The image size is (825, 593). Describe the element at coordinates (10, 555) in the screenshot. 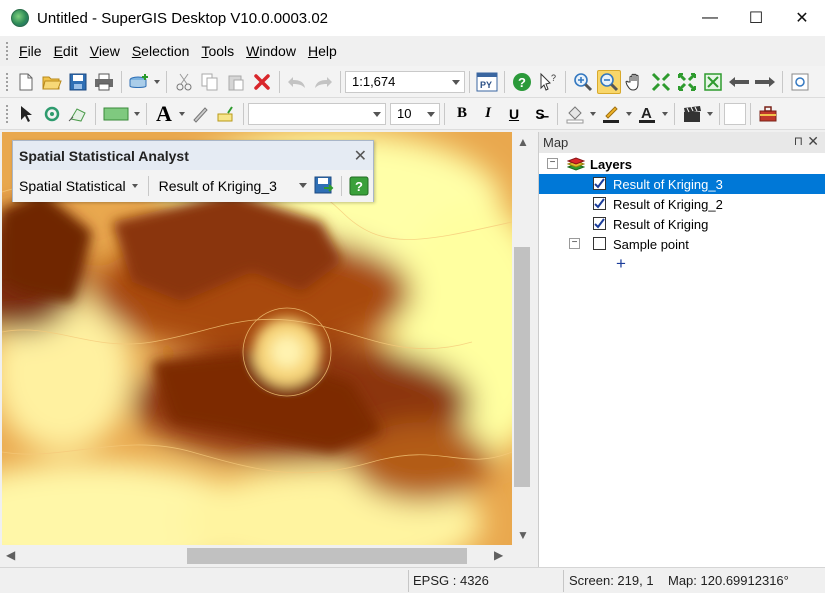

I see `scroll-left-icon: ◀` at that location.